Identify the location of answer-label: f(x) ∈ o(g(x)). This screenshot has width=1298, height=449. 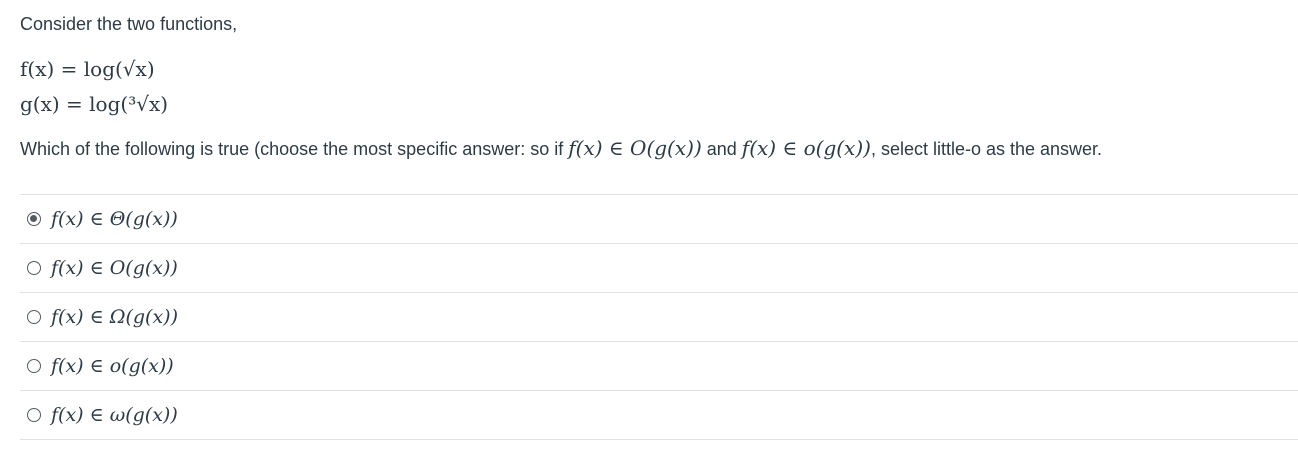
(112, 366).